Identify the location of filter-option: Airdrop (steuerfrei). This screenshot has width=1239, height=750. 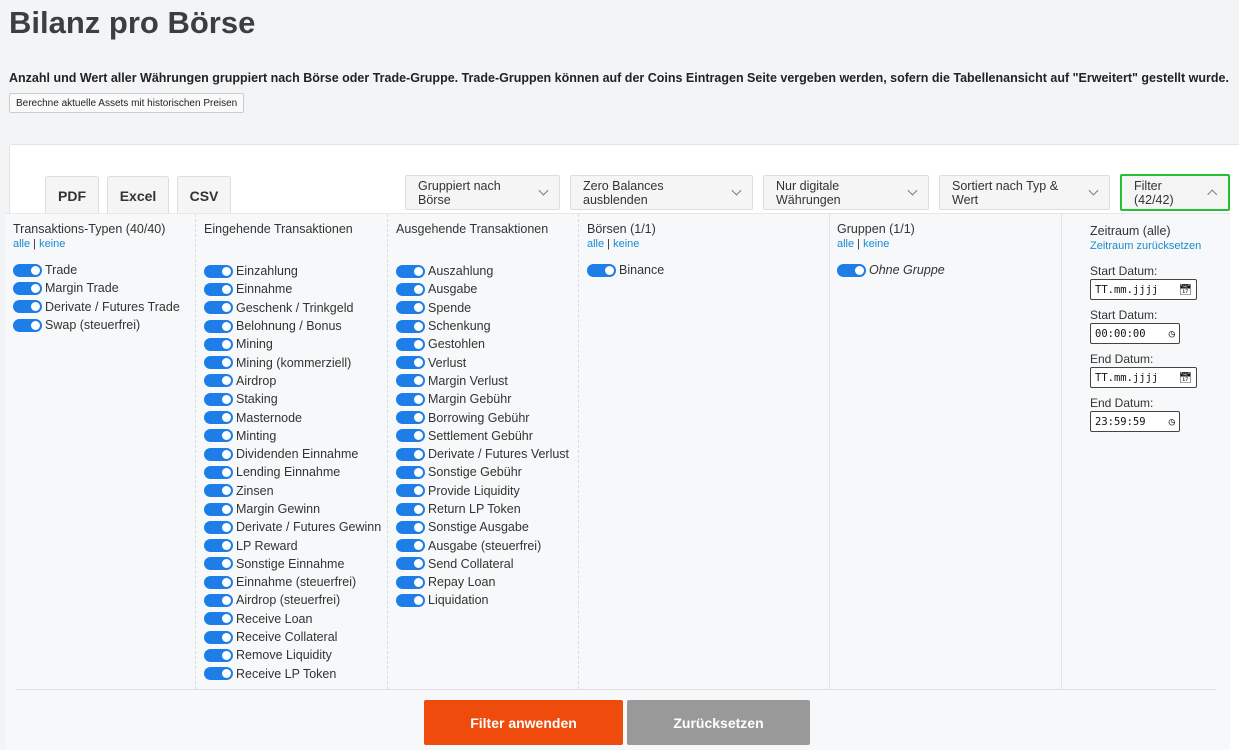
(295, 600).